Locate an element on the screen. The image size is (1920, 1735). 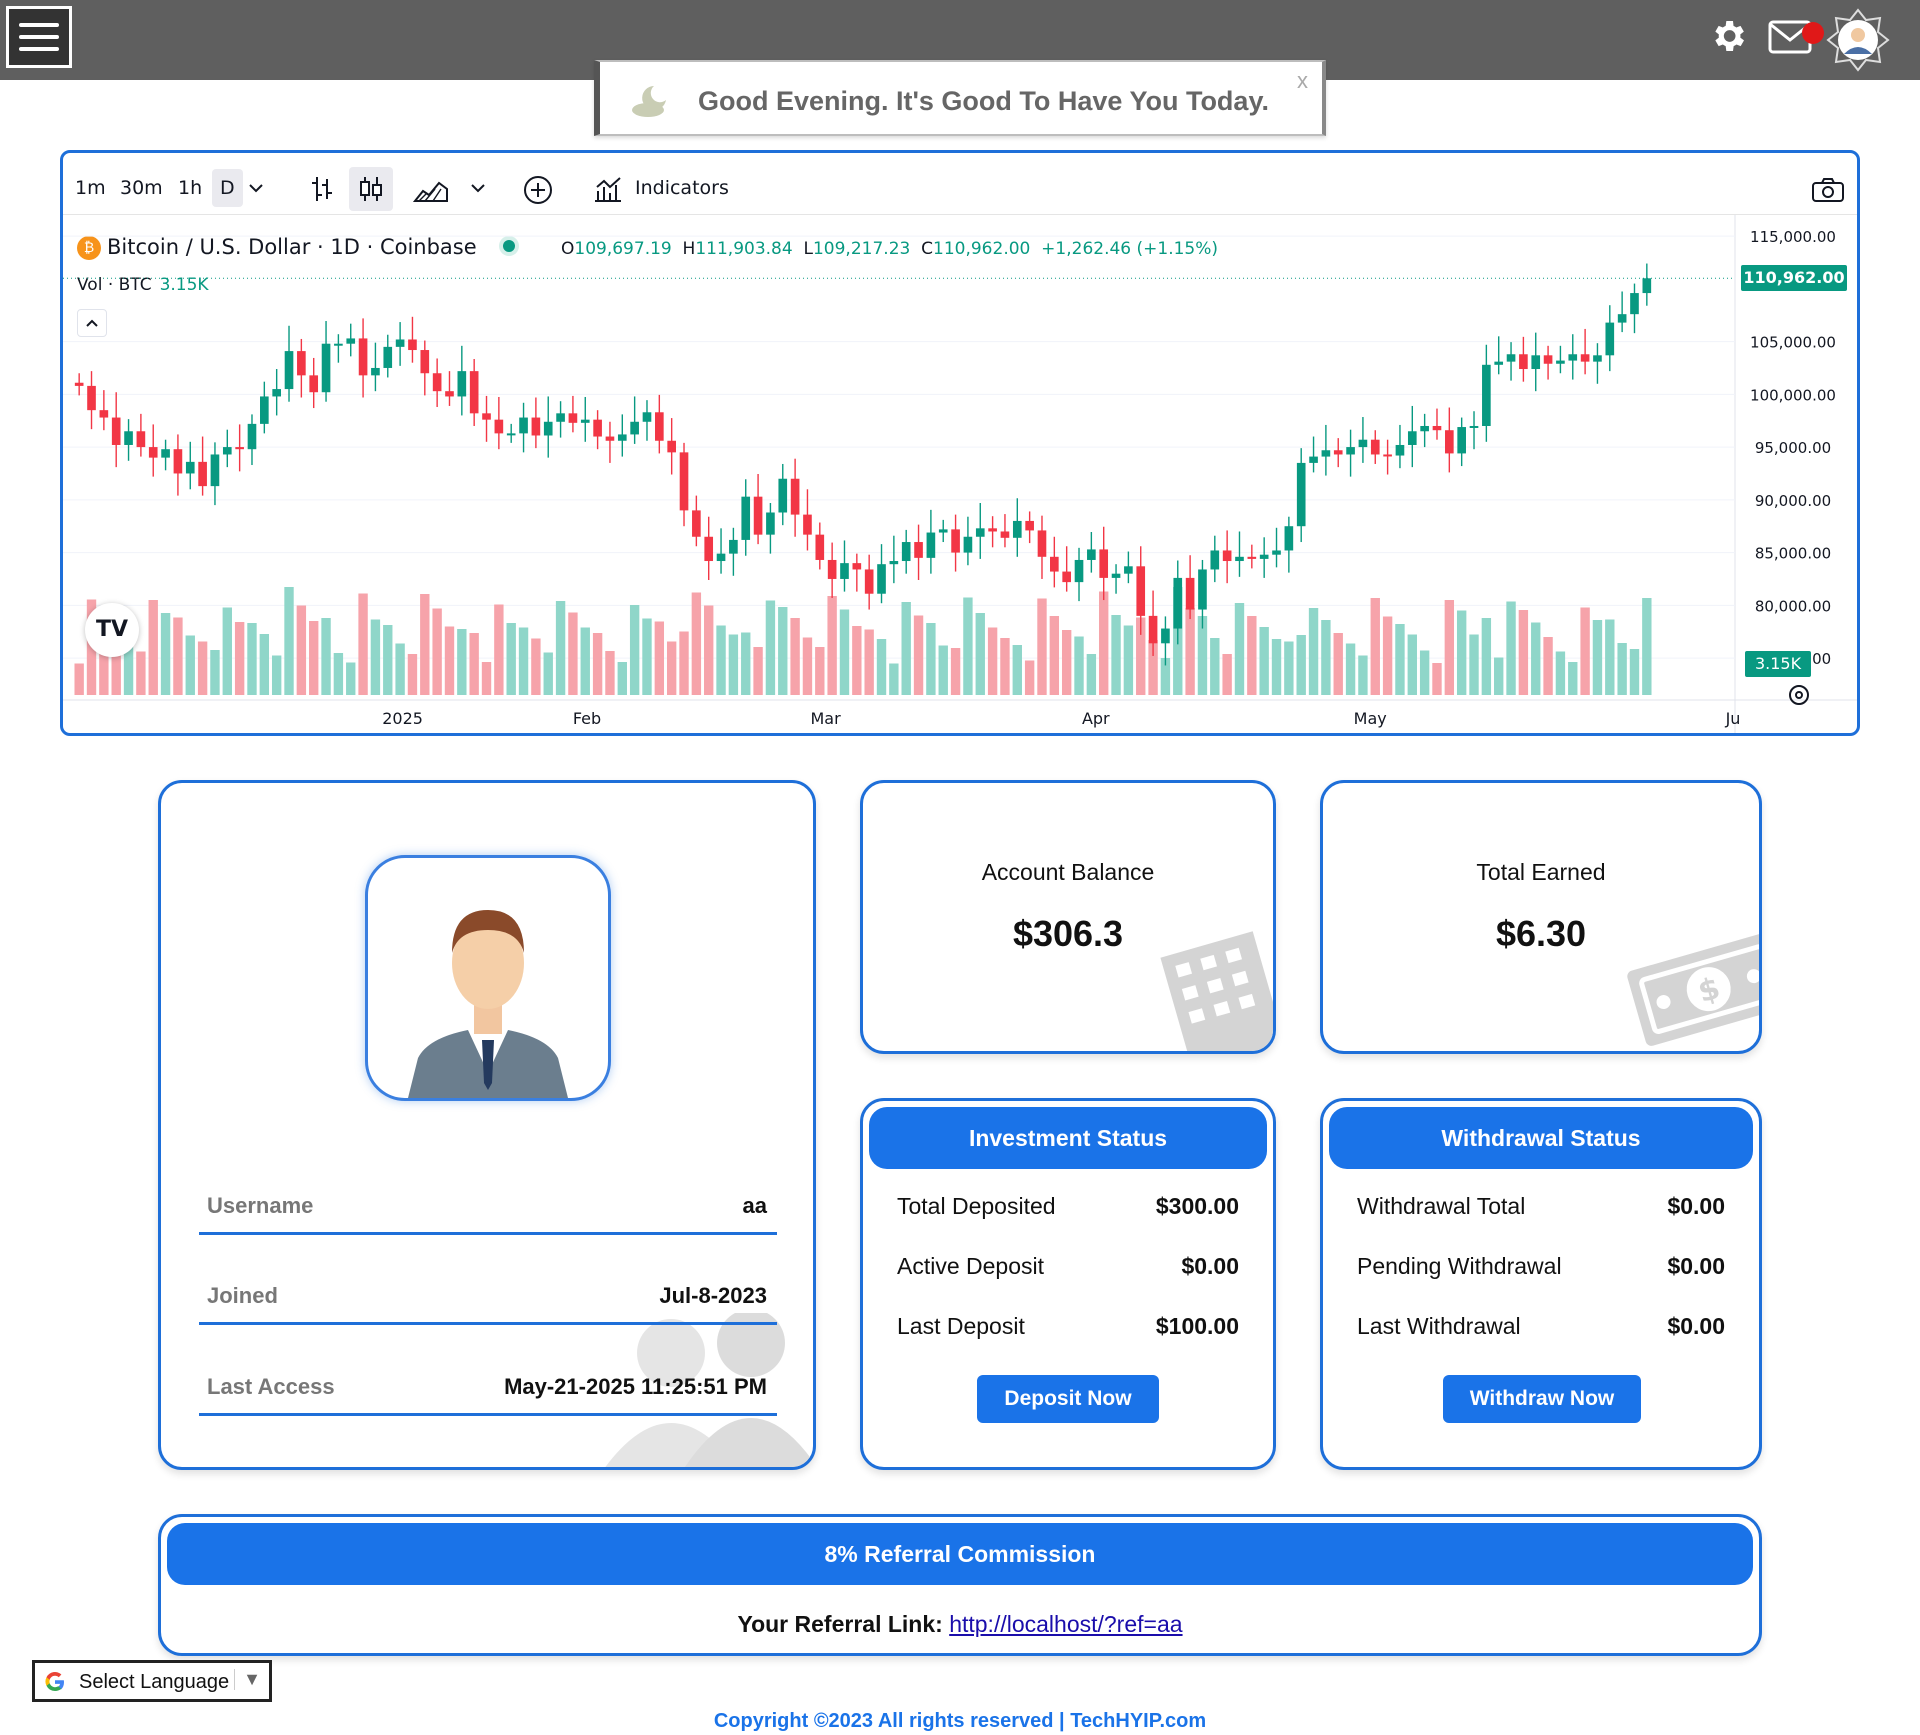
indicators-button: Indicators is located at coordinates (682, 188).